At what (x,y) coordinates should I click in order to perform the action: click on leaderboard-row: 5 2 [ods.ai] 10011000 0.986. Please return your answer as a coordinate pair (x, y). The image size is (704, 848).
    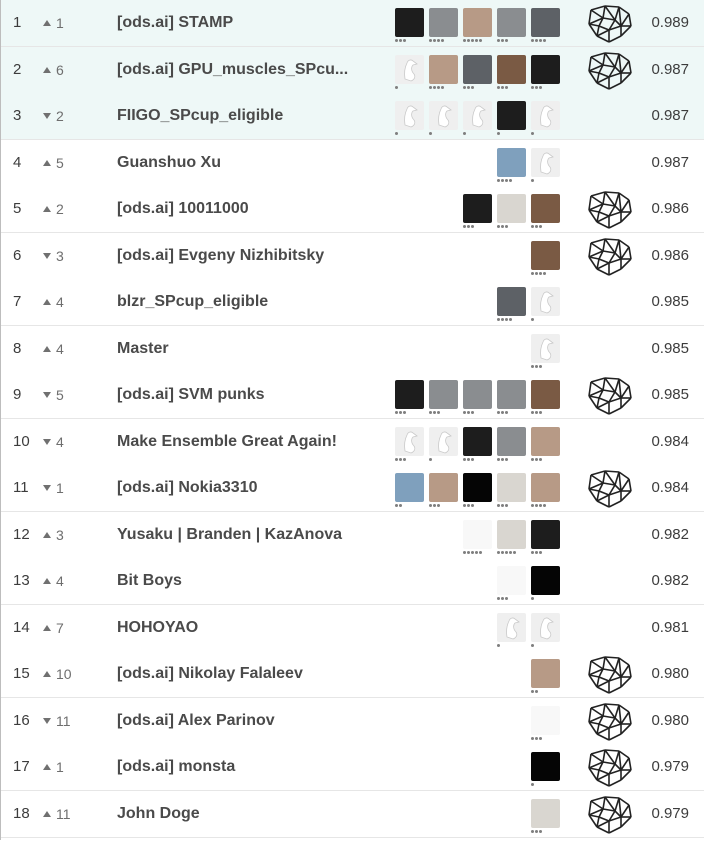
    Looking at the image, I should click on (352, 209).